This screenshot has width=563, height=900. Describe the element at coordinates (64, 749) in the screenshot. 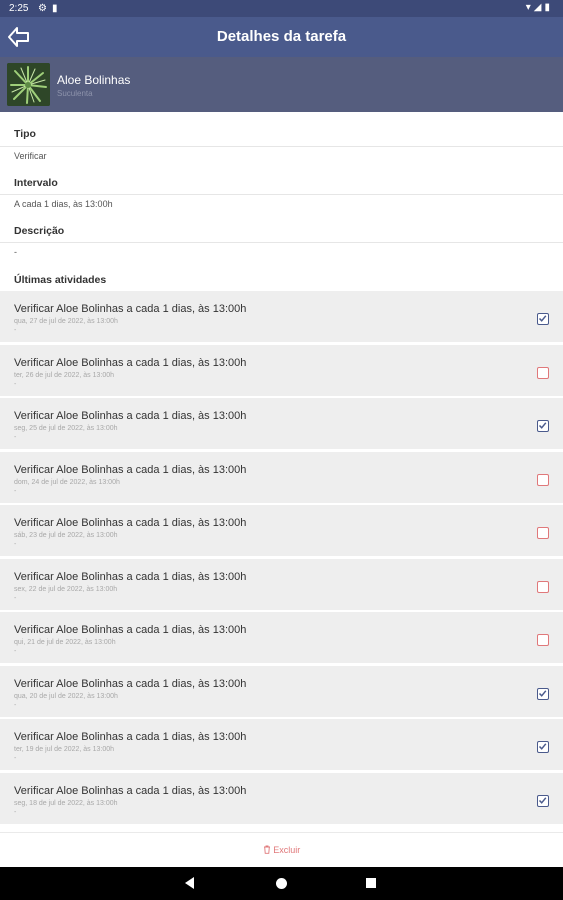

I see `activity-date: ter, 19 de jul de 2022, às 13:00h` at that location.